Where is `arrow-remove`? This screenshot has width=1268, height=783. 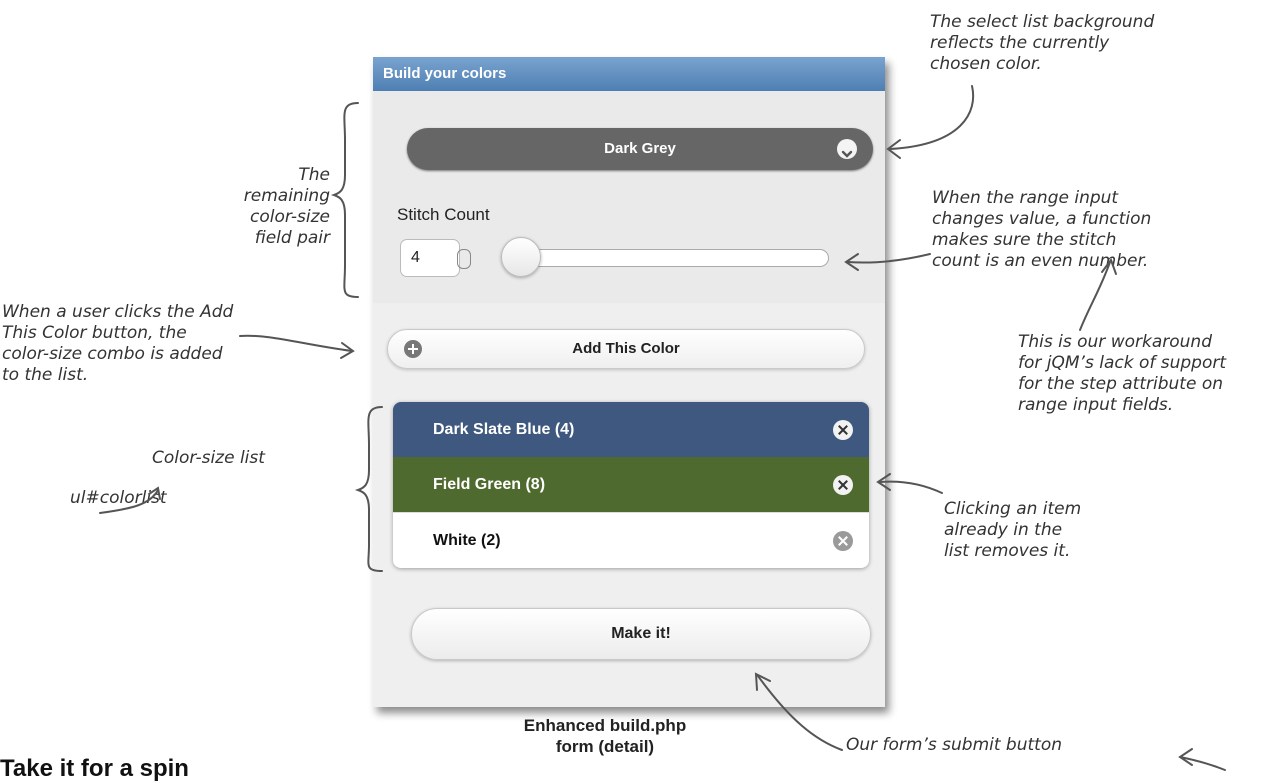
arrow-remove is located at coordinates (911, 487).